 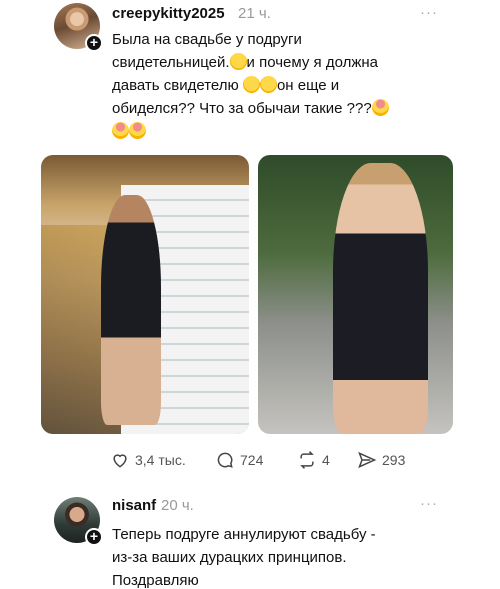 What do you see at coordinates (312, 62) in the screenshot?
I see `post-text-segment: и почему я должна` at bounding box center [312, 62].